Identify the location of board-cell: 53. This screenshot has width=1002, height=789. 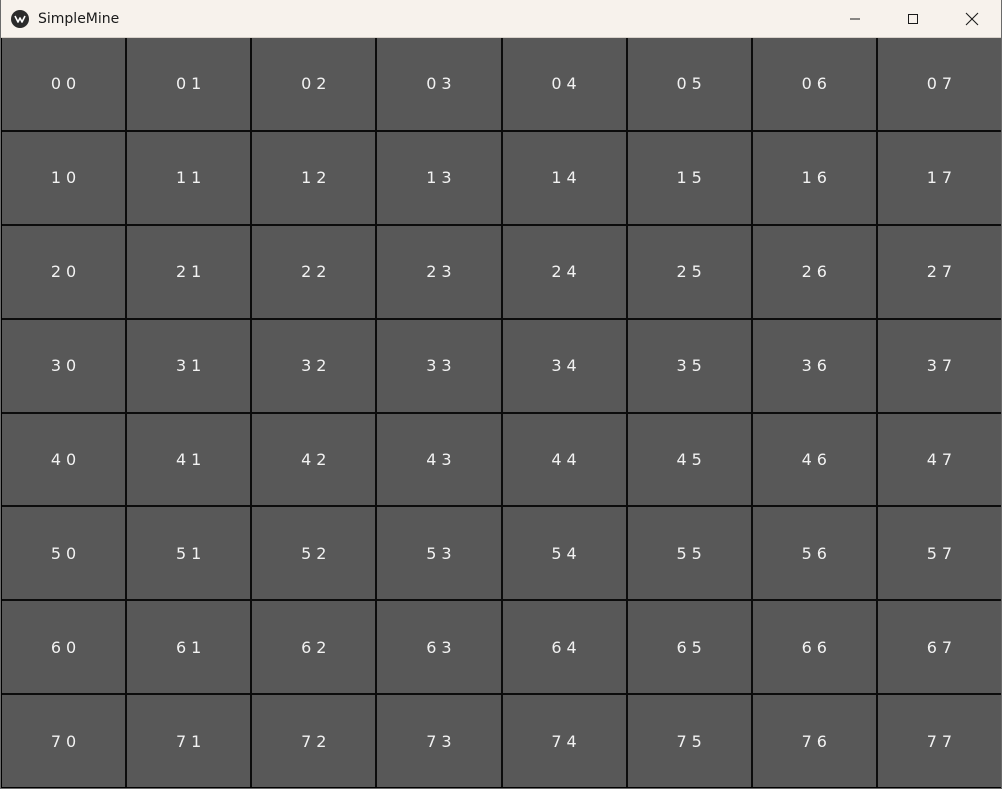
(439, 553).